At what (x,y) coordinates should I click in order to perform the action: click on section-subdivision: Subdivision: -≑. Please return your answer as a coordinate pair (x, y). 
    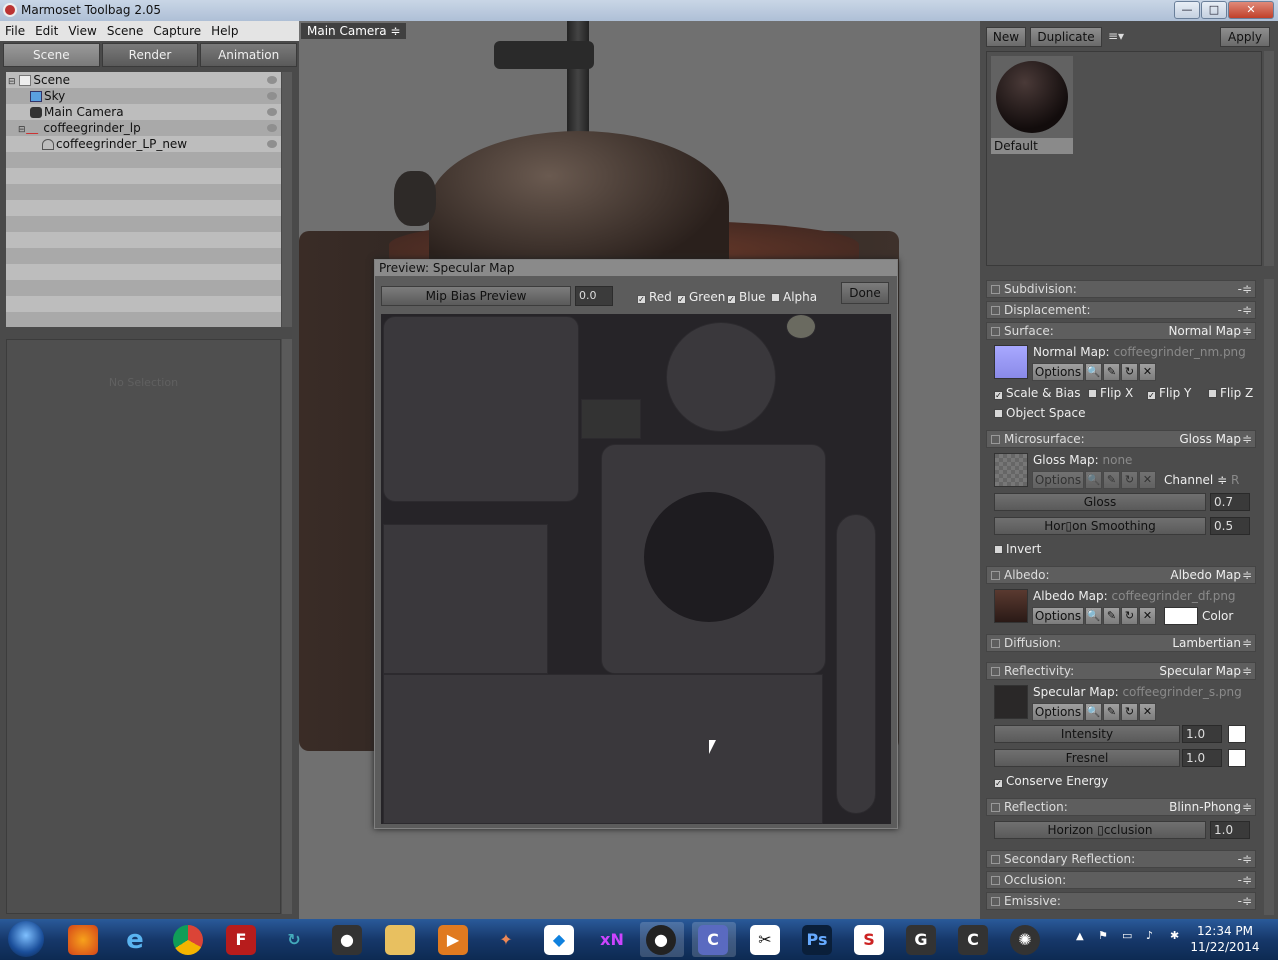
    Looking at the image, I should click on (1121, 289).